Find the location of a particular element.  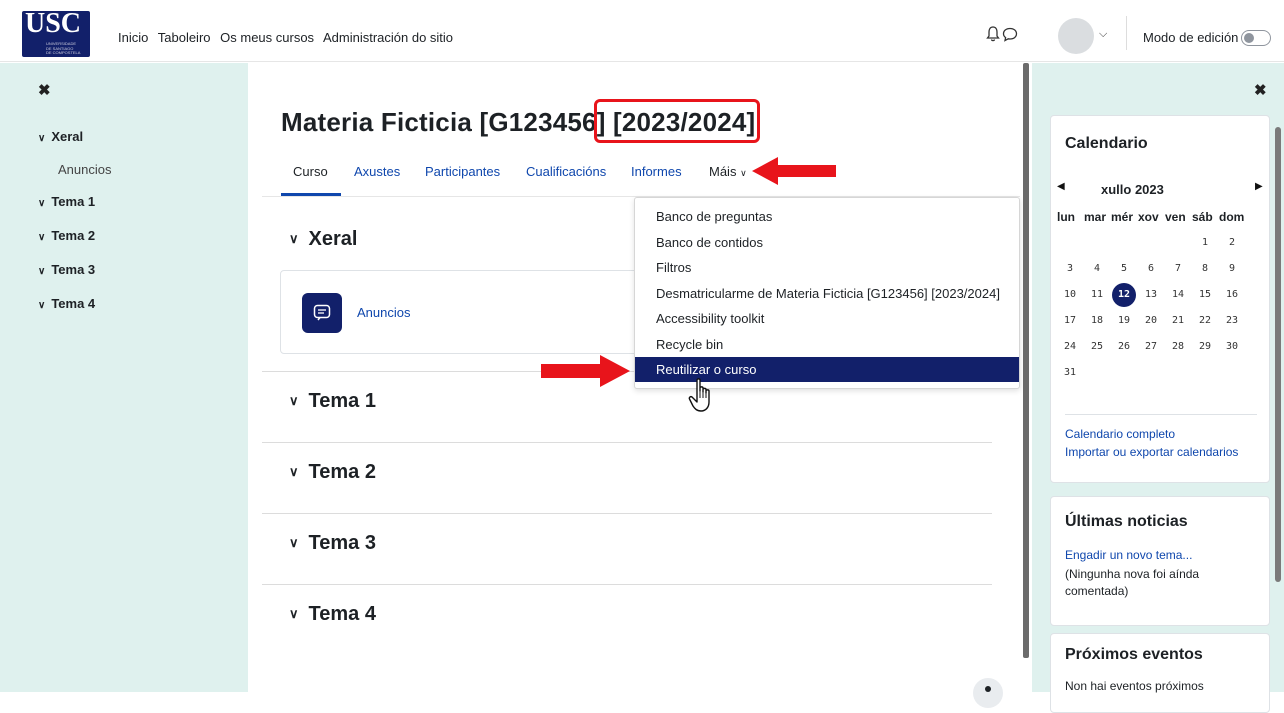

prev-month-icon: ◀ is located at coordinates (1061, 186).